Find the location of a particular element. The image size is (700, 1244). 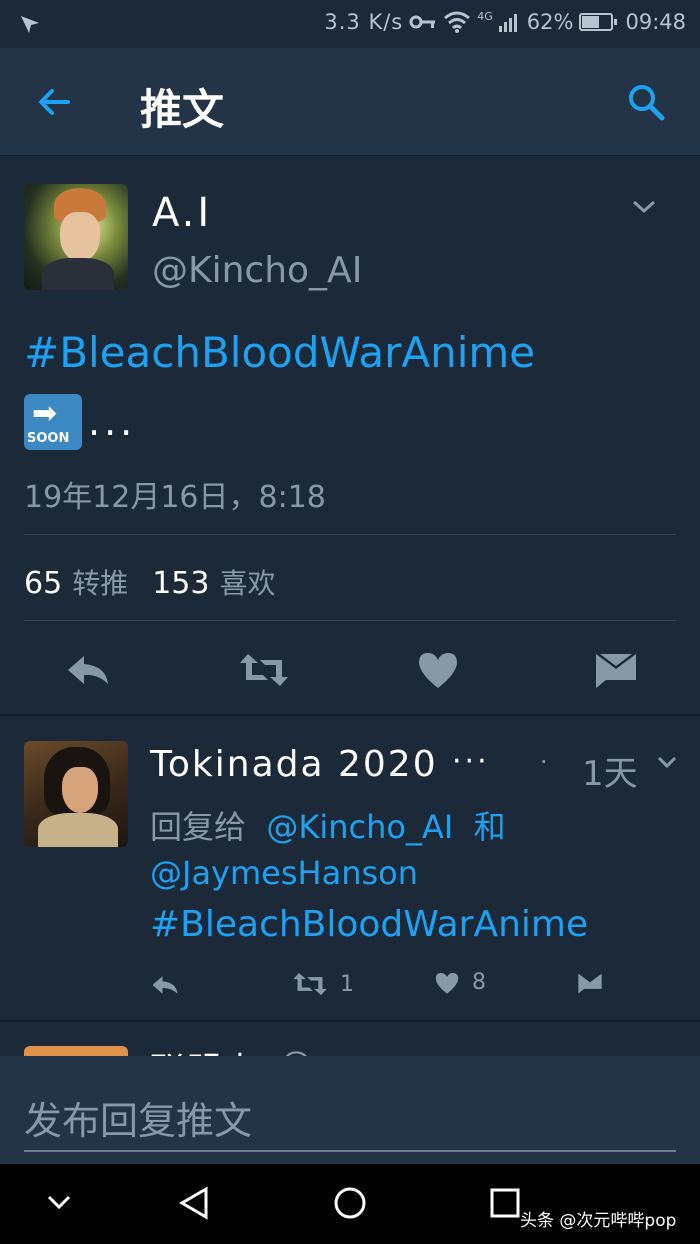

clock: 09:48 is located at coordinates (655, 22).